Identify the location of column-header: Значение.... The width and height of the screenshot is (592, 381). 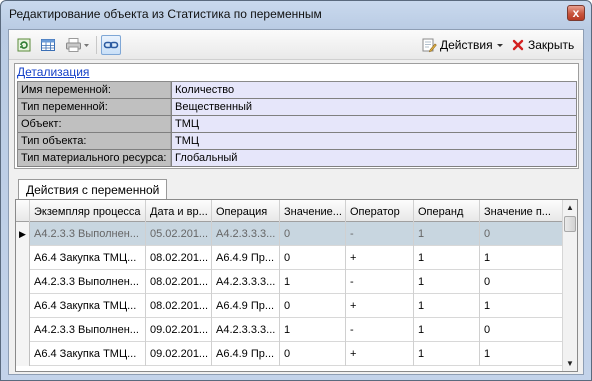
(313, 211).